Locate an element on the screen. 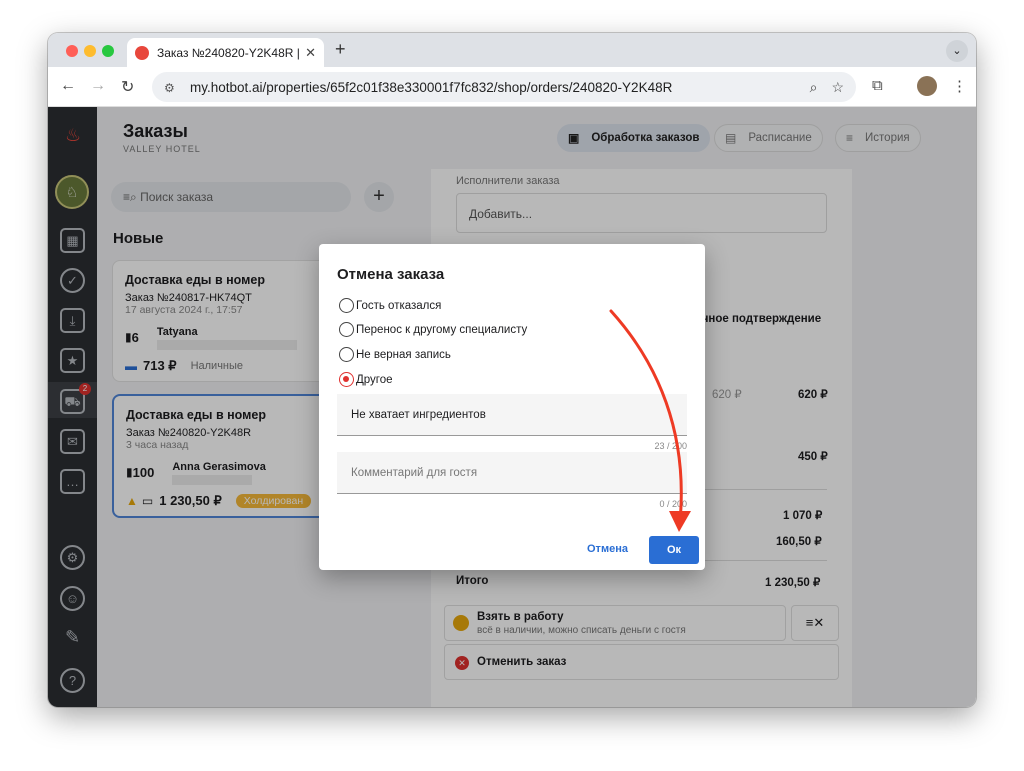  profile-avatar is located at coordinates (927, 86).